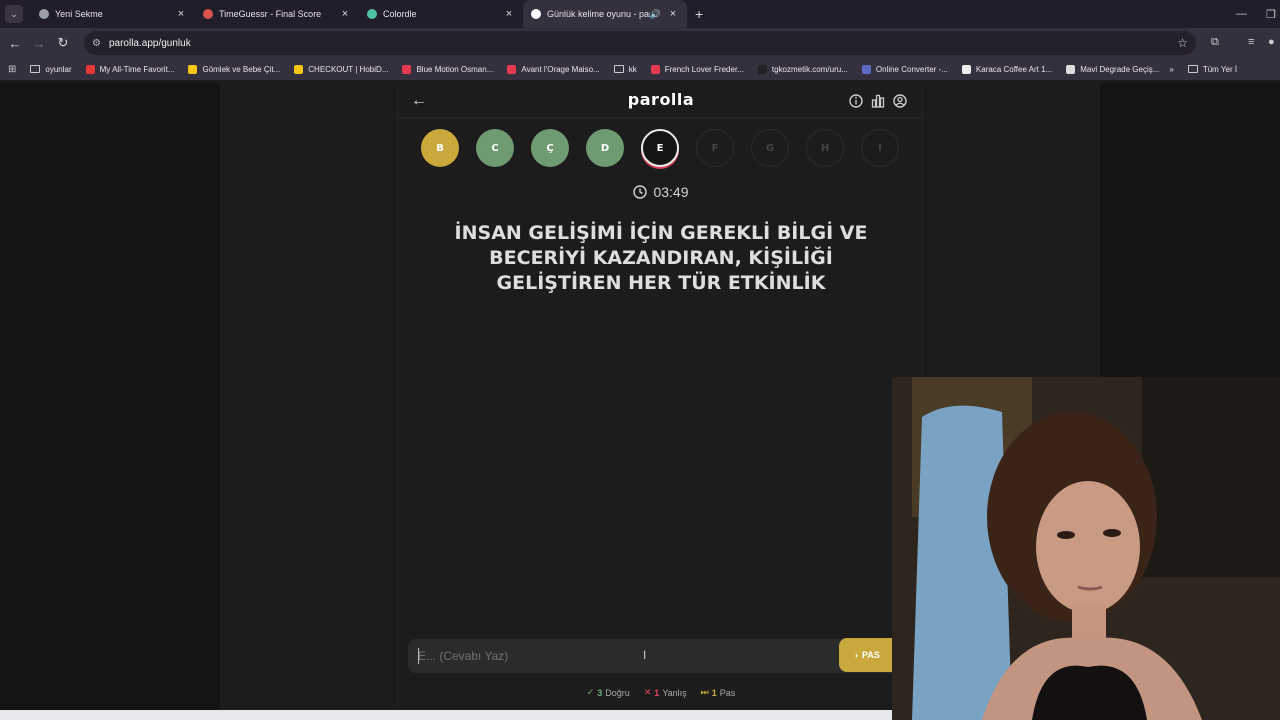  I want to click on address-toolbar: ← → ↻ ⚙ parolla.app/gunluk ☆ ⧉ ≡ ●, so click(640, 43).